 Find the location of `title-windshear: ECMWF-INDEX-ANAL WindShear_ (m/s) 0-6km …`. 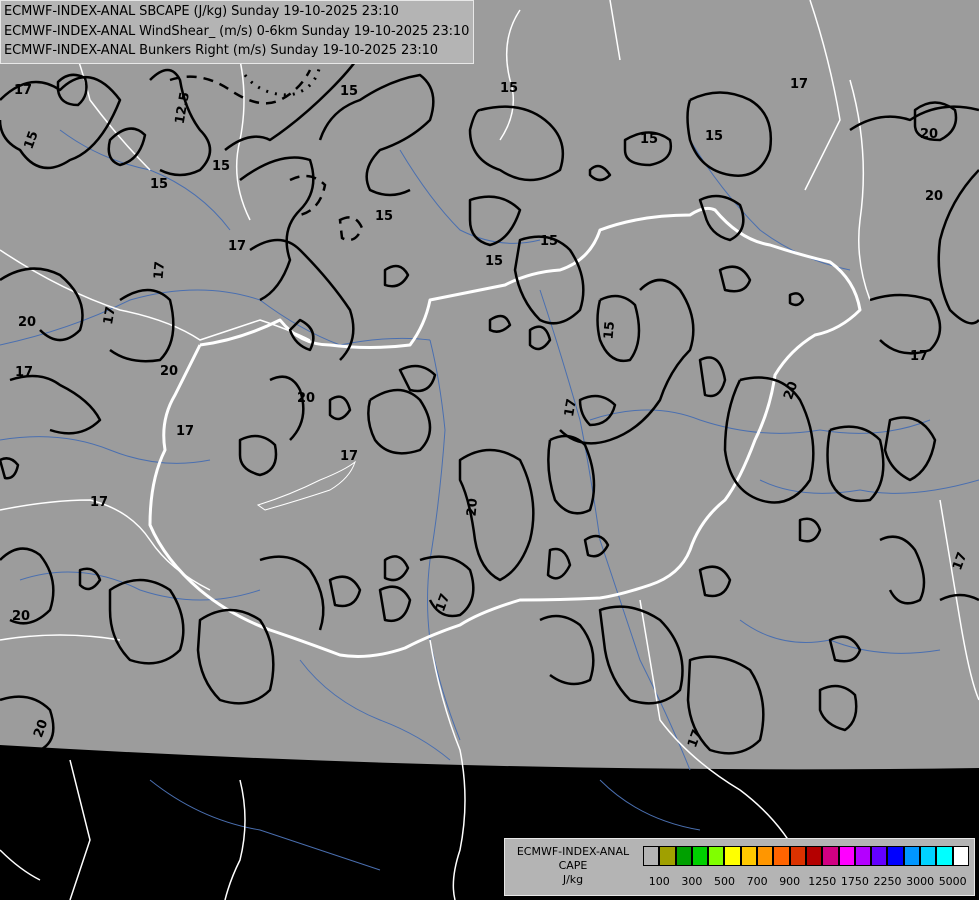

title-windshear: ECMWF-INDEX-ANAL WindShear_ (m/s) 0-6km … is located at coordinates (237, 31).